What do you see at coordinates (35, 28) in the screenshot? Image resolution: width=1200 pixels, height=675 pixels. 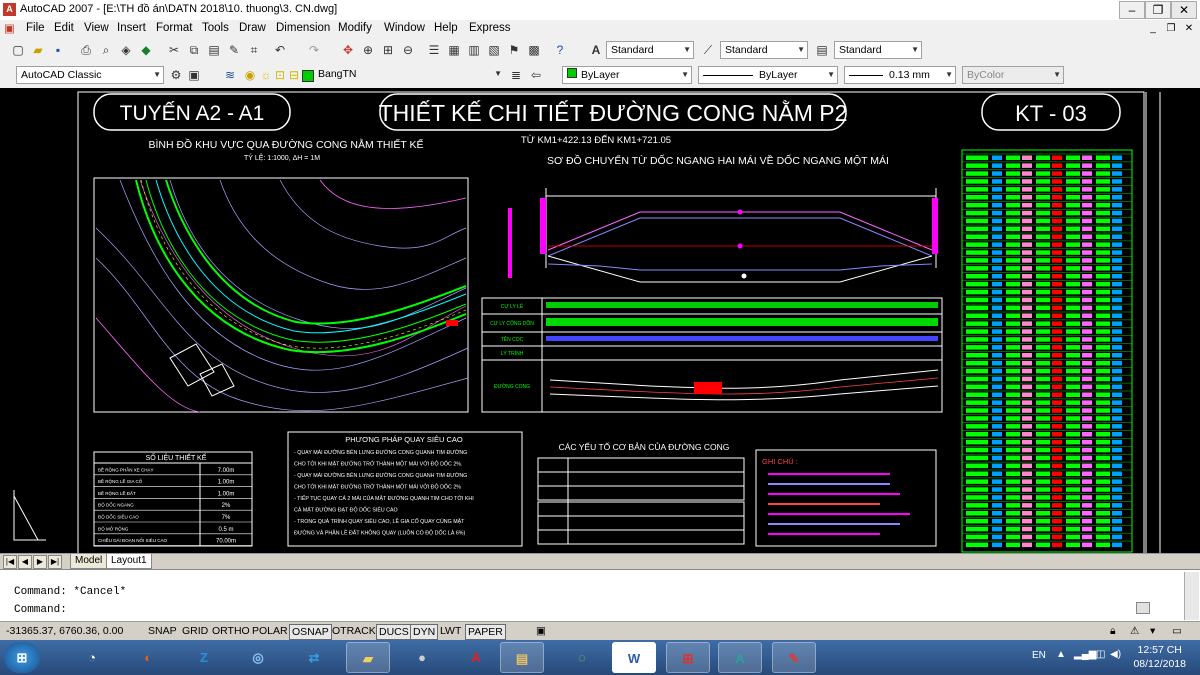 I see `menu-file: File` at bounding box center [35, 28].